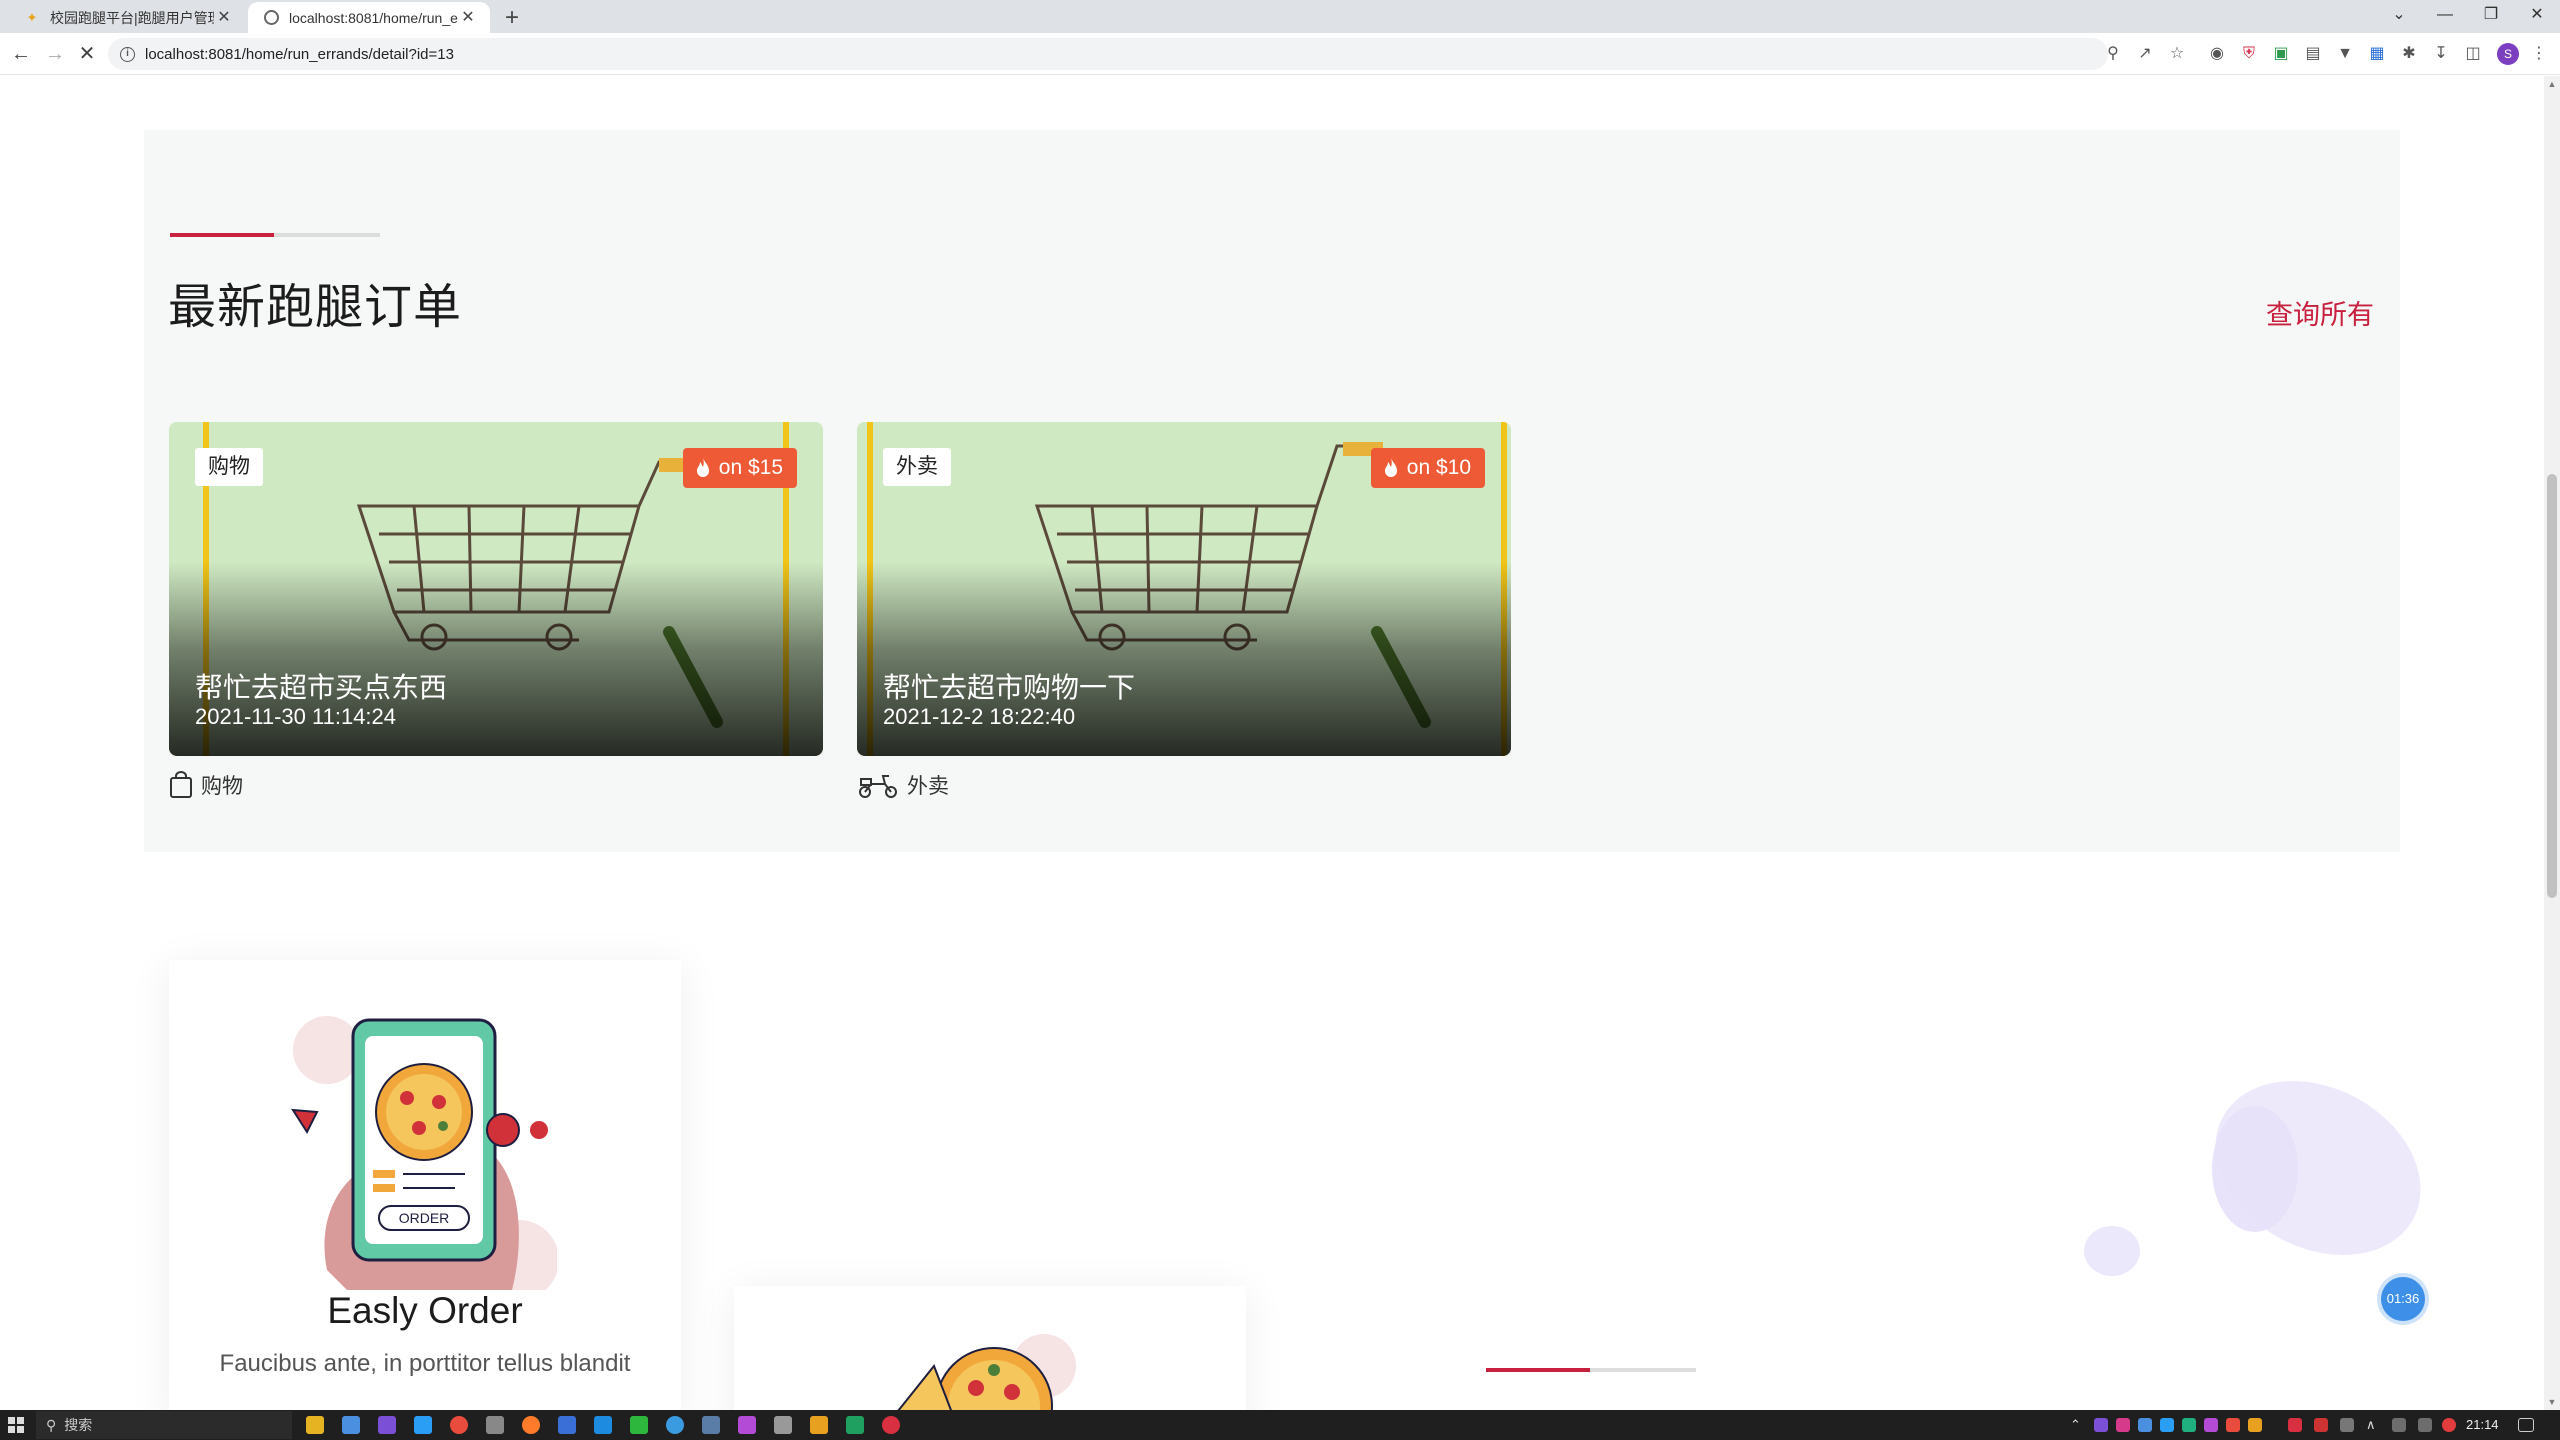 The image size is (2560, 1440). What do you see at coordinates (878, 786) in the screenshot?
I see `scooter-icon` at bounding box center [878, 786].